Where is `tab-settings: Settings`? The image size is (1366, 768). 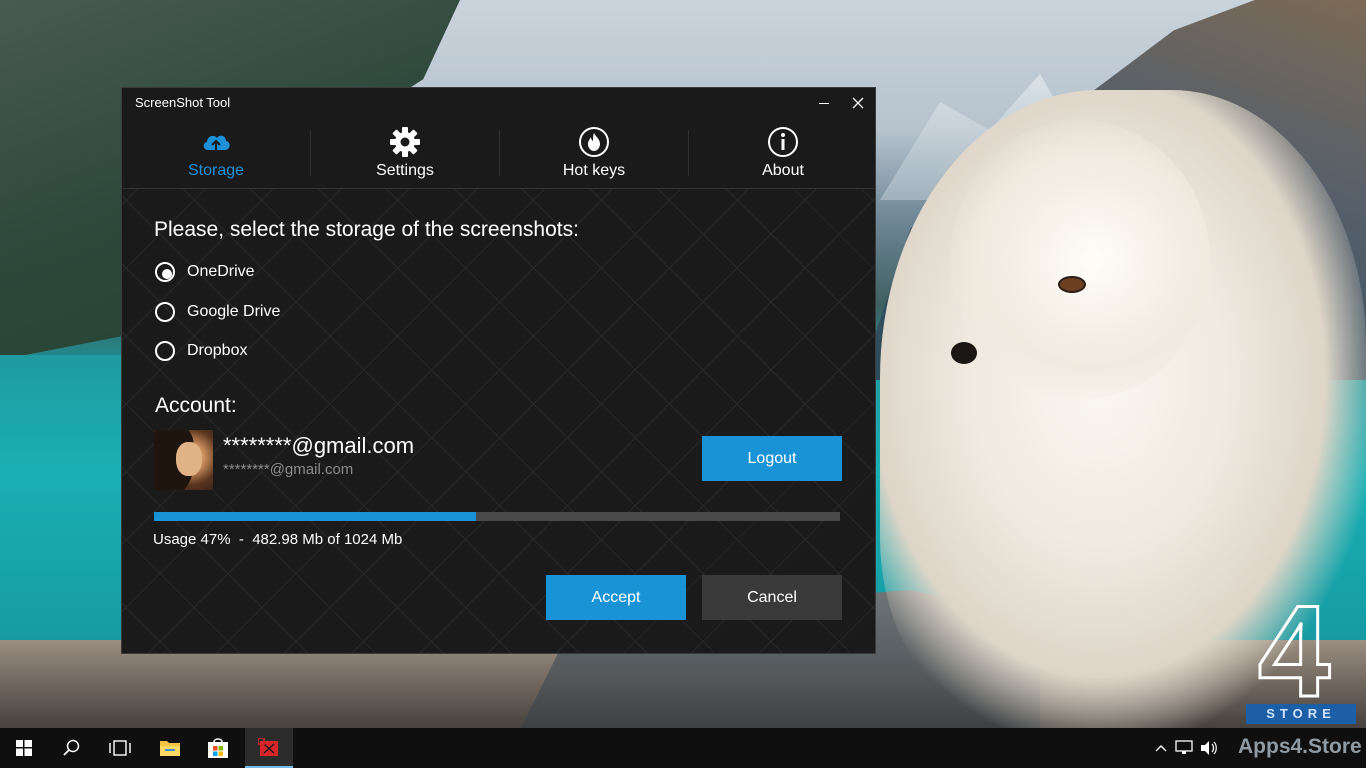 tab-settings: Settings is located at coordinates (405, 154).